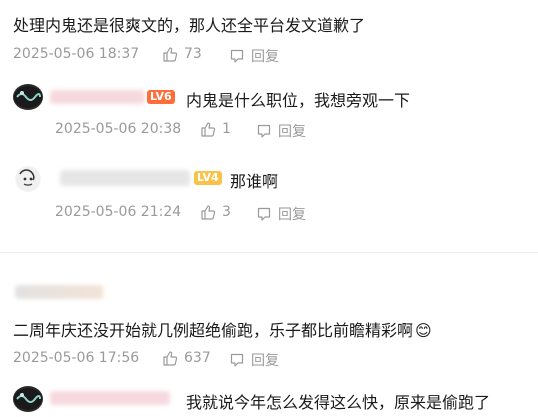 This screenshot has width=538, height=417. Describe the element at coordinates (76, 54) in the screenshot. I see `comment-timestamp: 2025-05-06 18:37` at that location.